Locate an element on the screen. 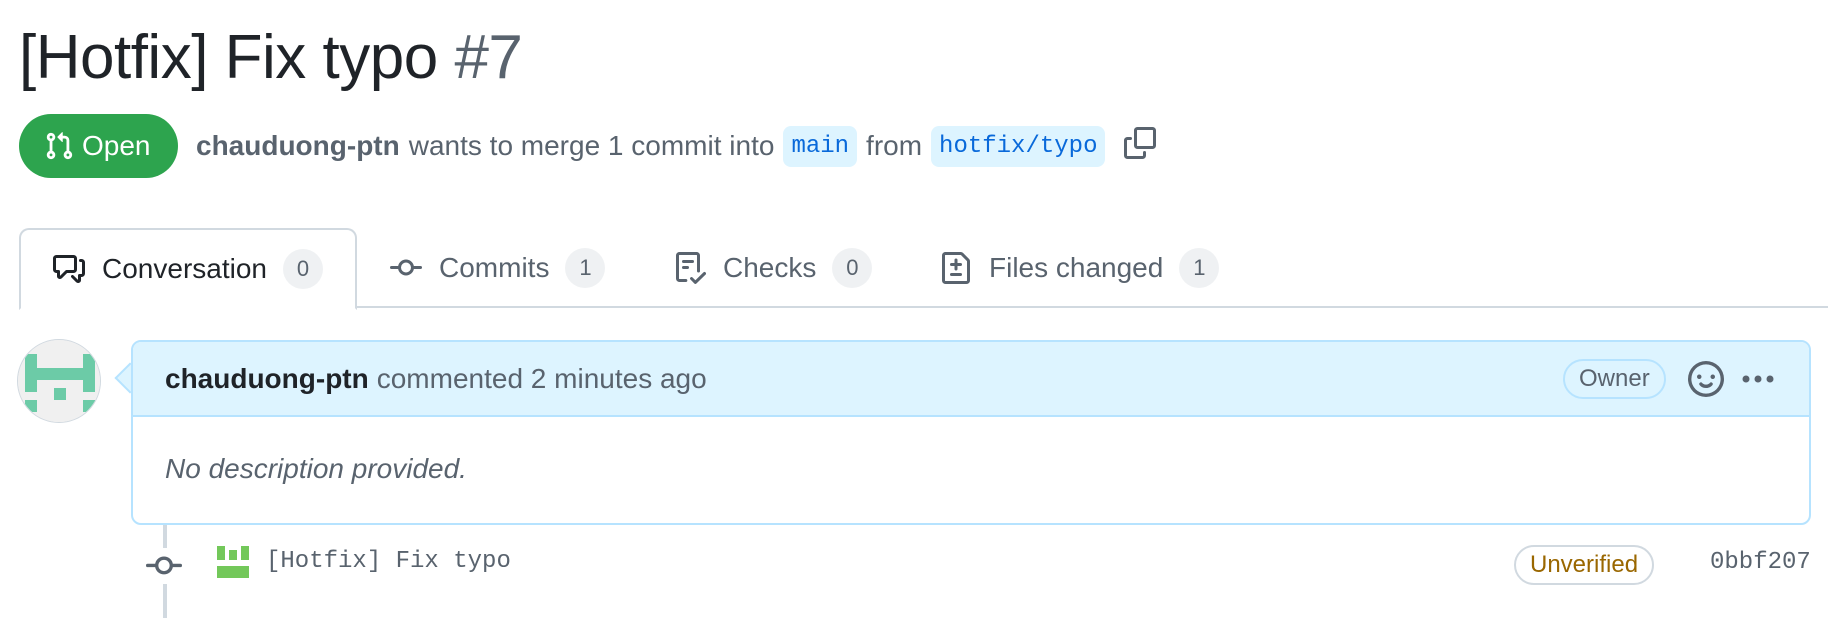 The height and width of the screenshot is (618, 1828). copy-icon is located at coordinates (1140, 143).